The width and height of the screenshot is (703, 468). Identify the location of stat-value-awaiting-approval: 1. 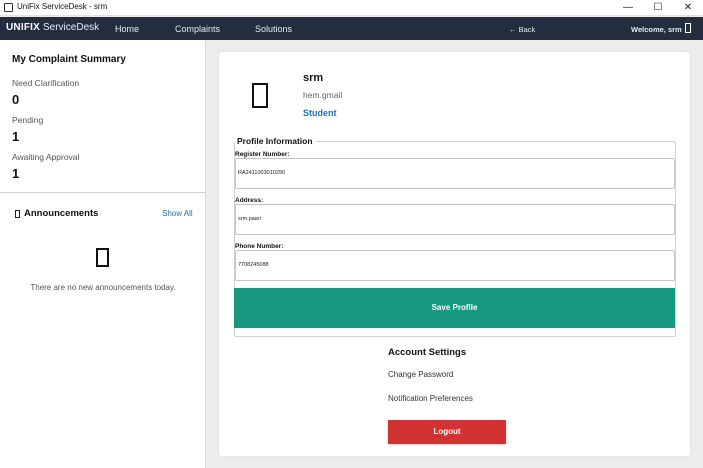
(16, 173).